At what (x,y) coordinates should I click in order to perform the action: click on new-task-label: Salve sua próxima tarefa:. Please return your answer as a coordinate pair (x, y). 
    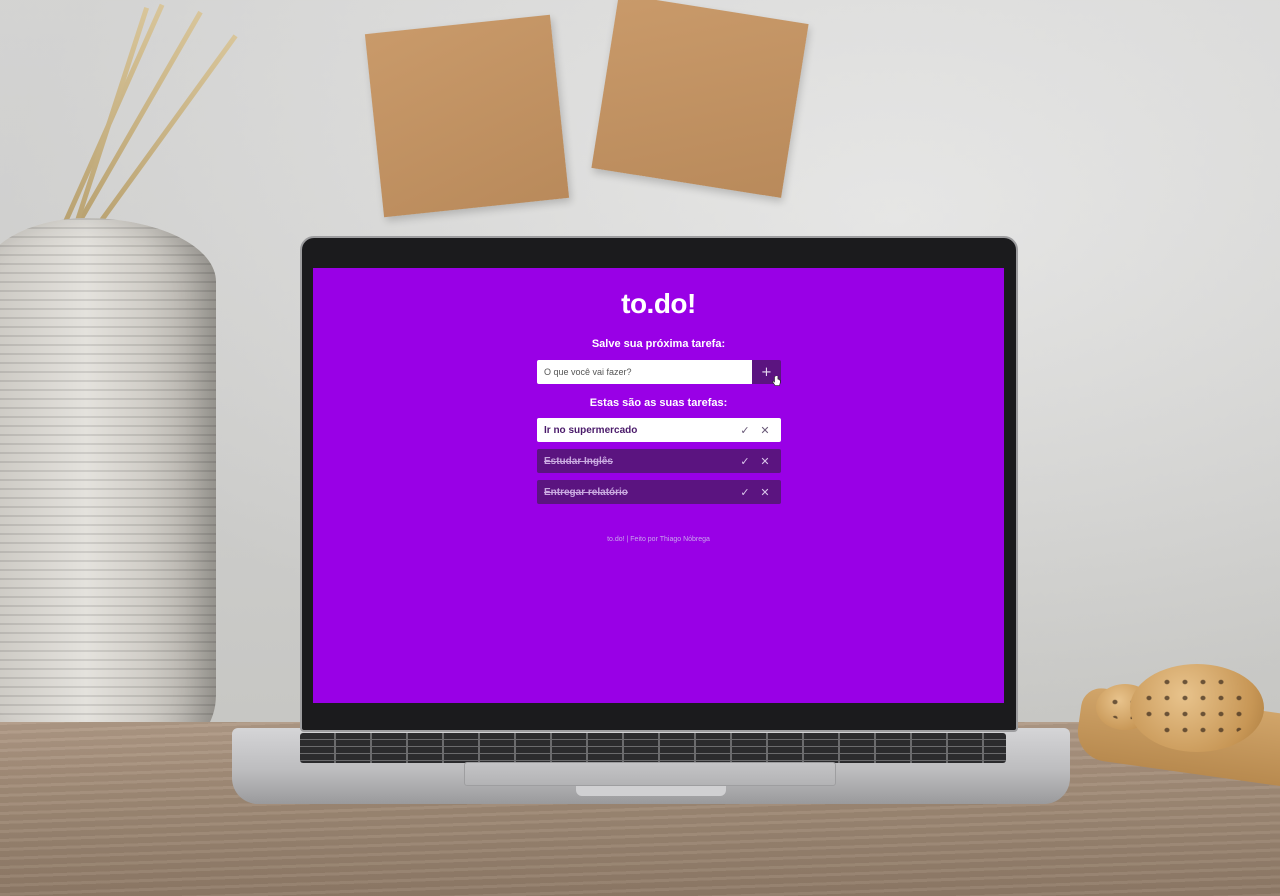
    Looking at the image, I should click on (658, 344).